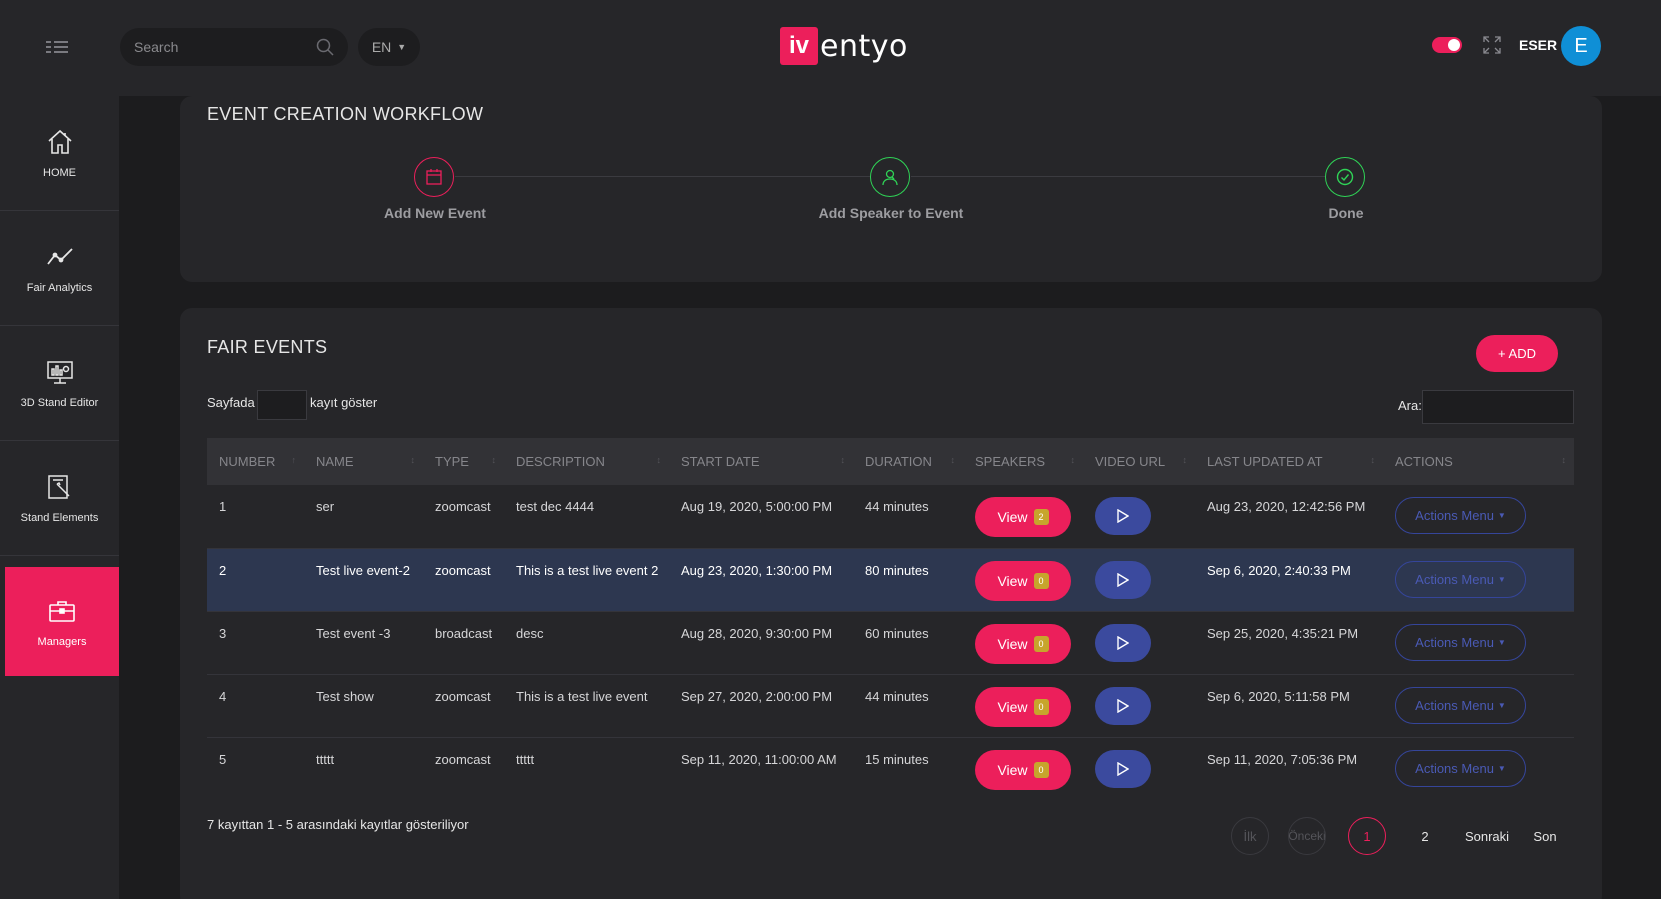 This screenshot has width=1661, height=899. Describe the element at coordinates (586, 461) in the screenshot. I see `column-header-description: DESCRIPTION ↕` at that location.